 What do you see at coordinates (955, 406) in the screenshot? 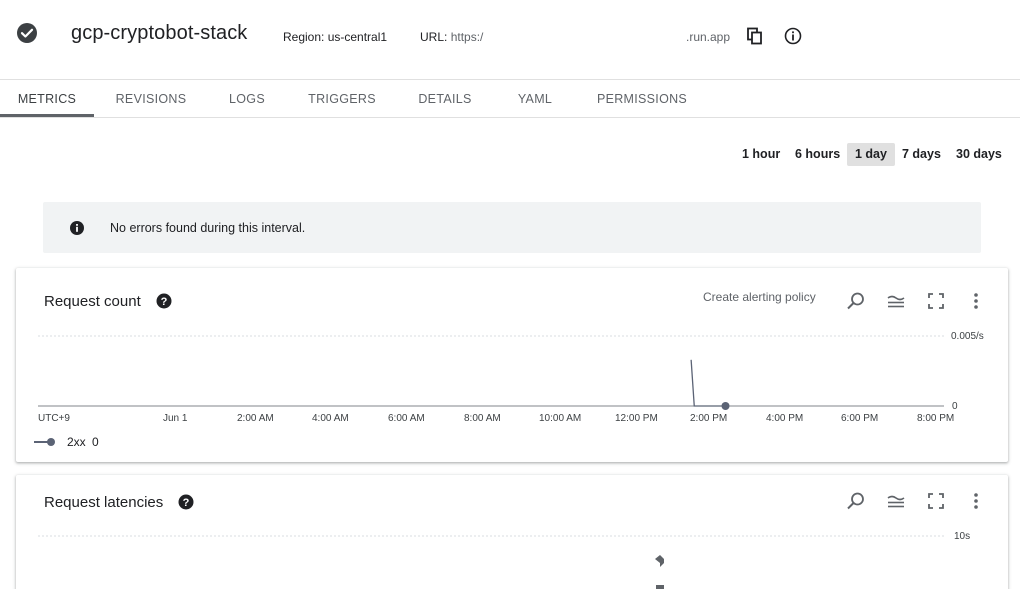
I see `y-tick-zero: 0` at bounding box center [955, 406].